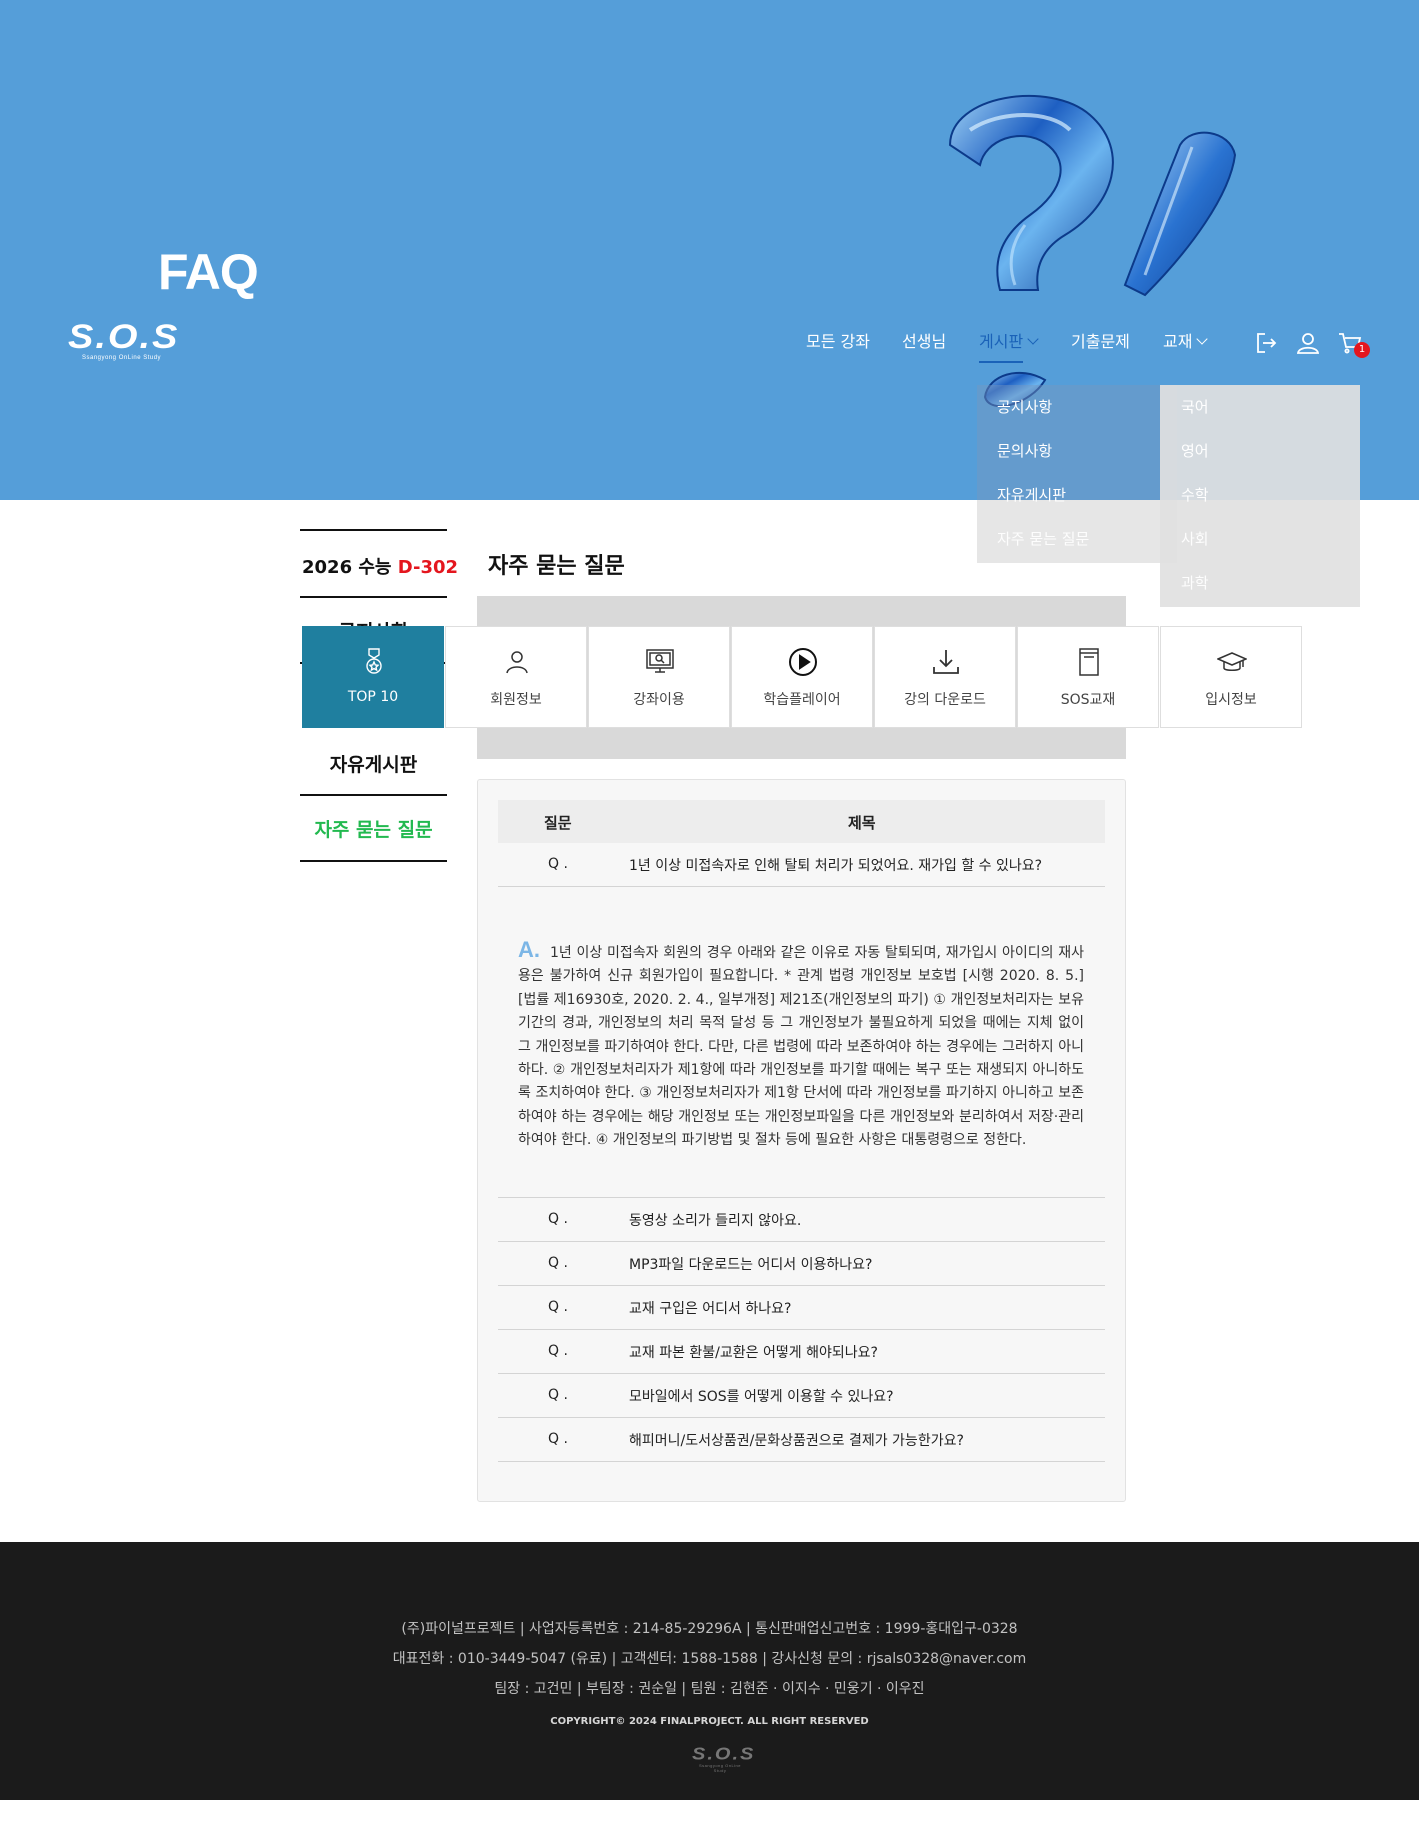  What do you see at coordinates (659, 677) in the screenshot?
I see `category-course-usage: 강좌이용` at bounding box center [659, 677].